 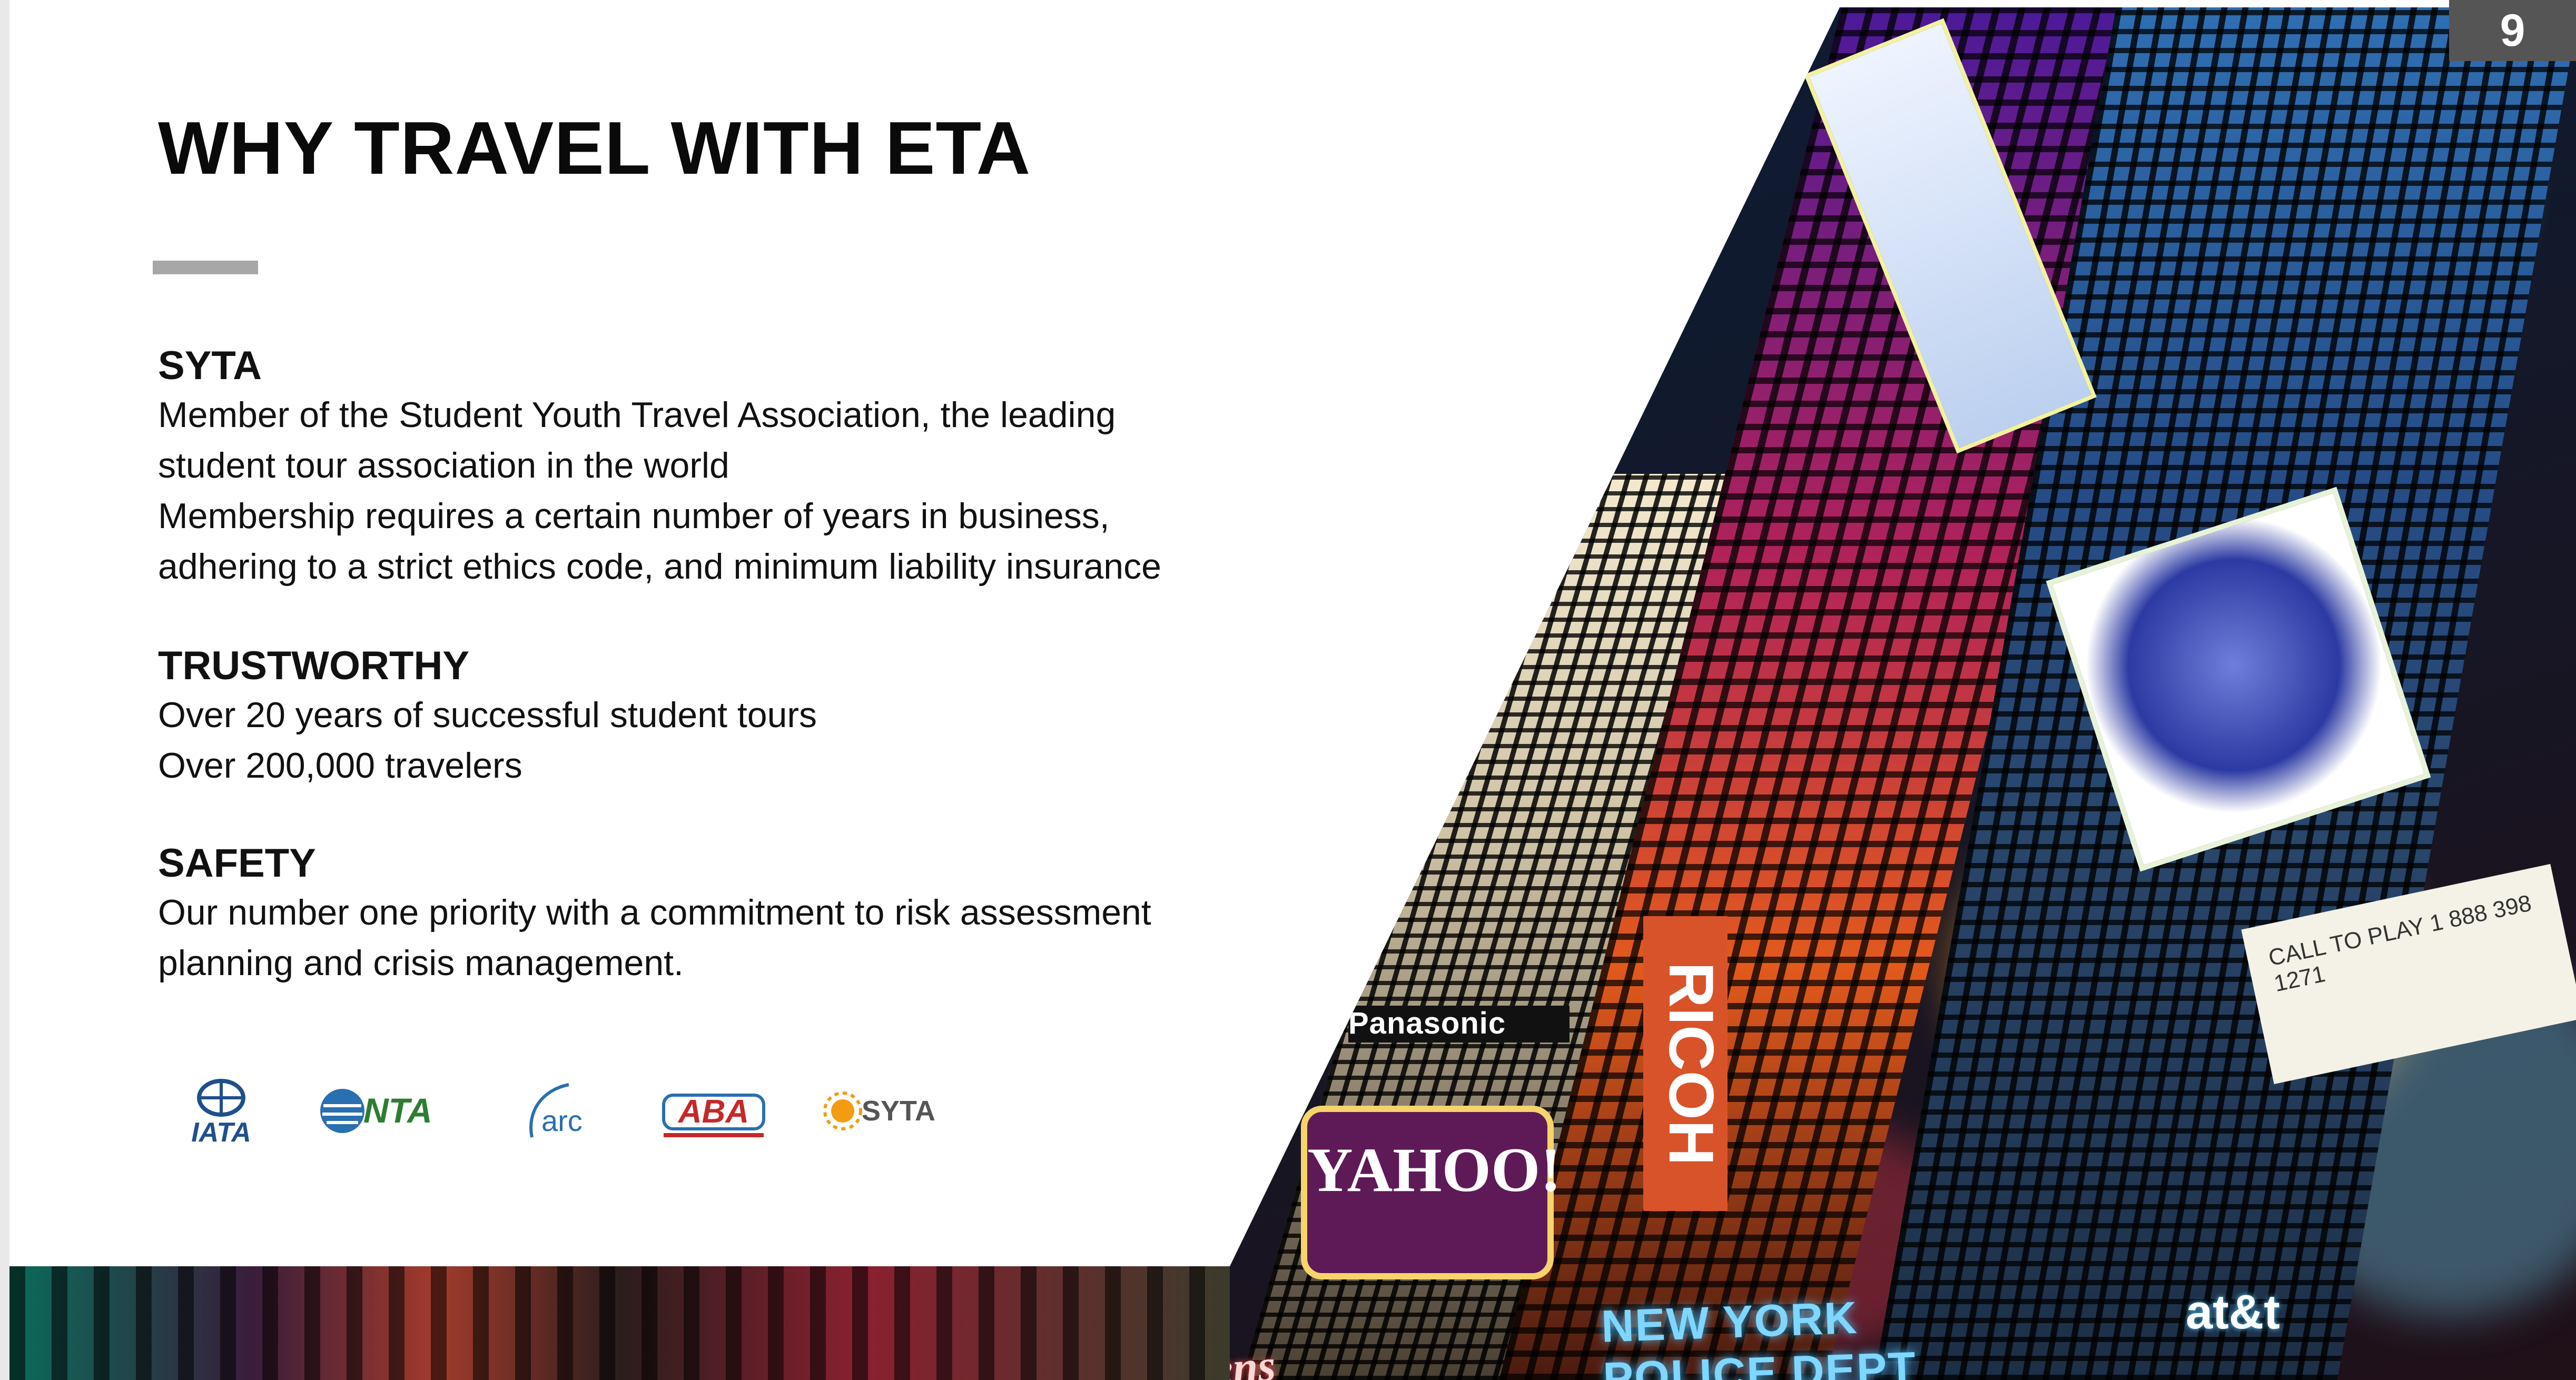 What do you see at coordinates (221, 1113) in the screenshot?
I see `globe-icon: IATA` at bounding box center [221, 1113].